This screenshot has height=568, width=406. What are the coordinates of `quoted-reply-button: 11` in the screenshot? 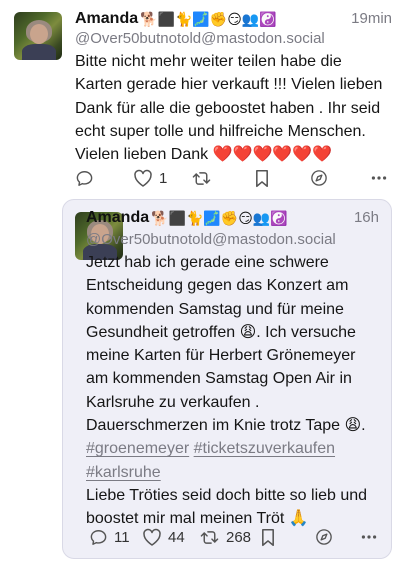 It's located at (109, 537).